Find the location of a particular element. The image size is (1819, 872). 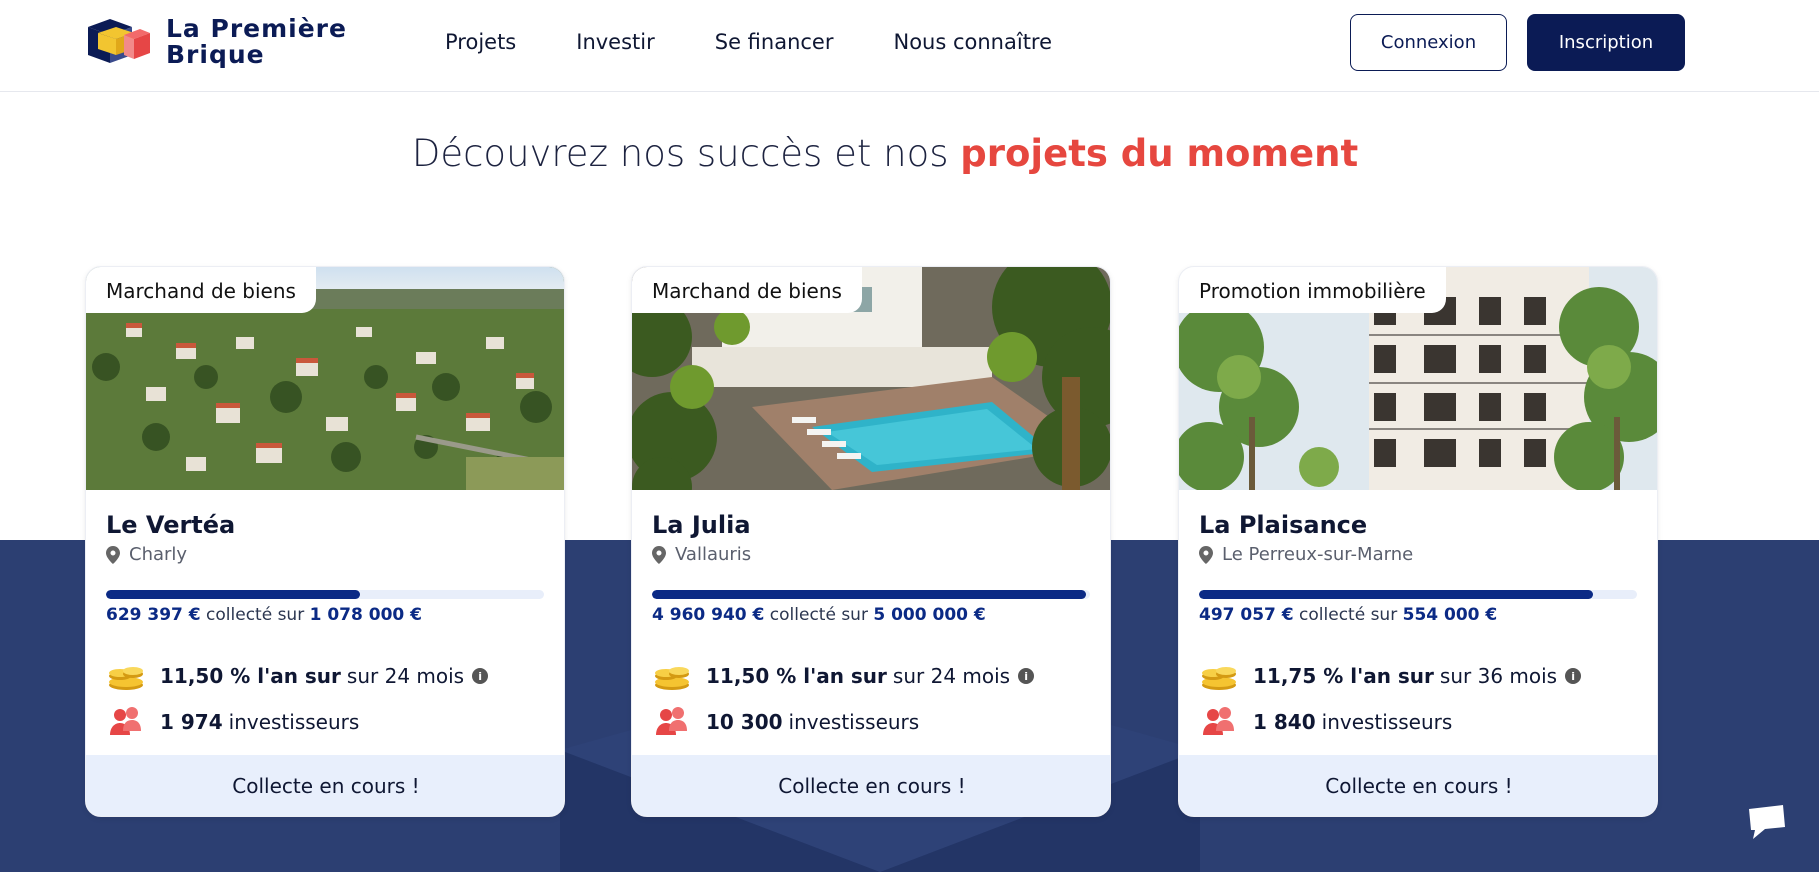

project-location: Vallauris is located at coordinates (701, 554).